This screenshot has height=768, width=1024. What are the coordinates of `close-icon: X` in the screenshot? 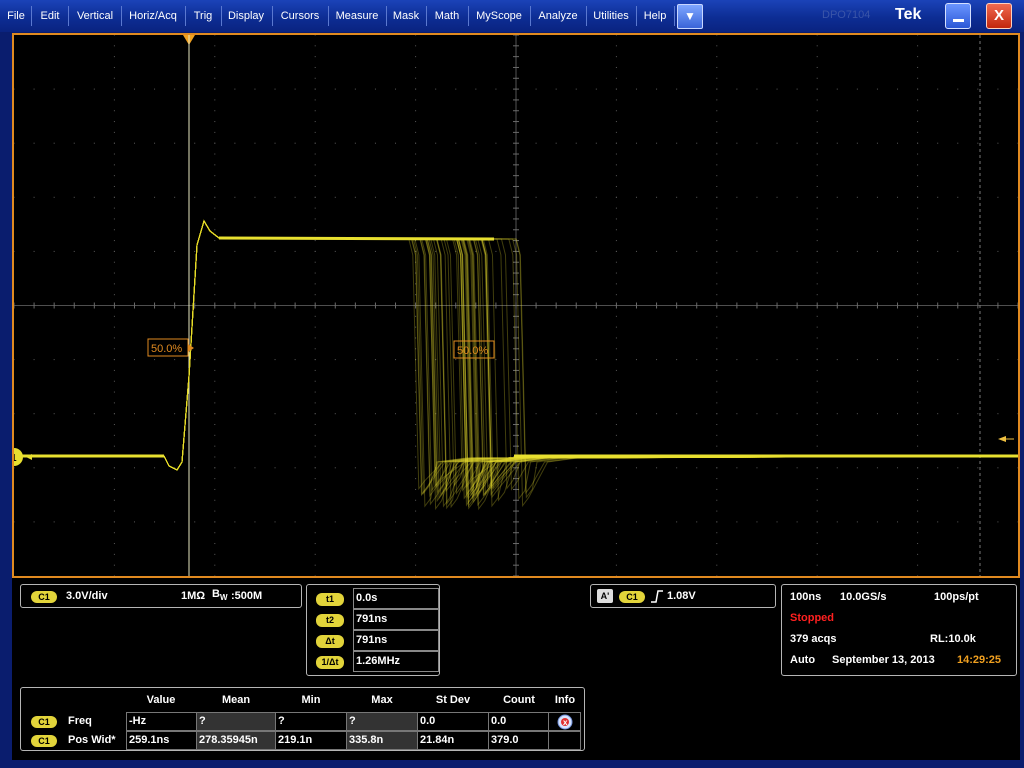 It's located at (998, 15).